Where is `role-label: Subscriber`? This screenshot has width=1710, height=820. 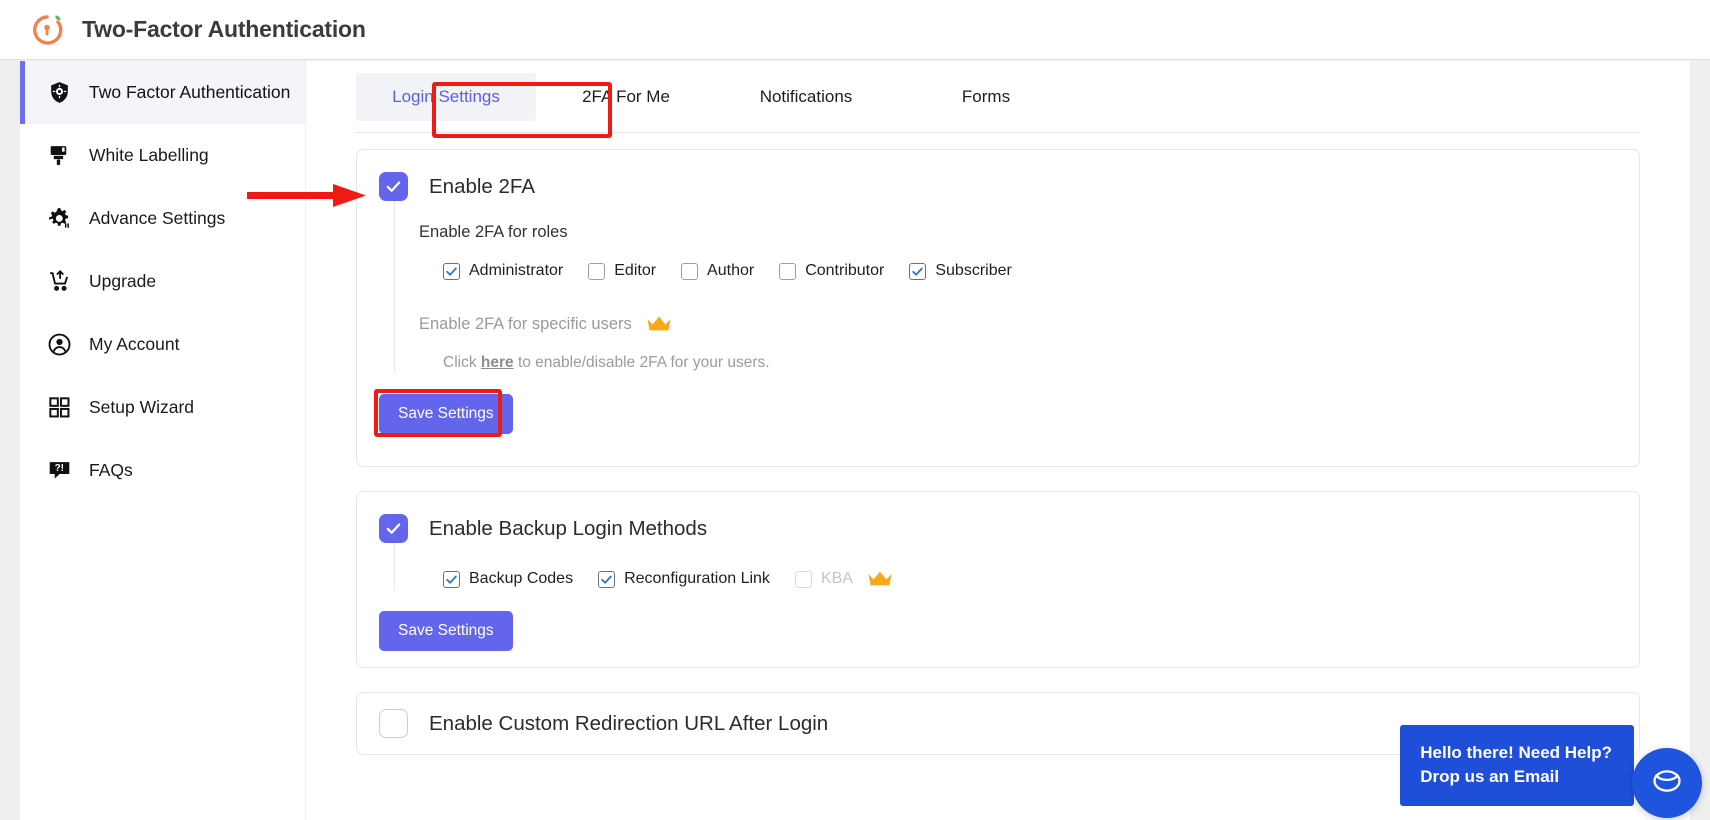 role-label: Subscriber is located at coordinates (973, 270).